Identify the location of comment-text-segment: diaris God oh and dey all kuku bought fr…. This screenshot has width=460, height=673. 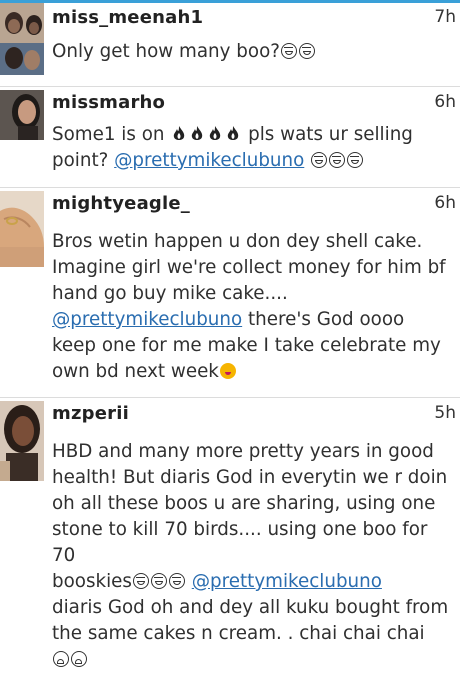
(250, 607).